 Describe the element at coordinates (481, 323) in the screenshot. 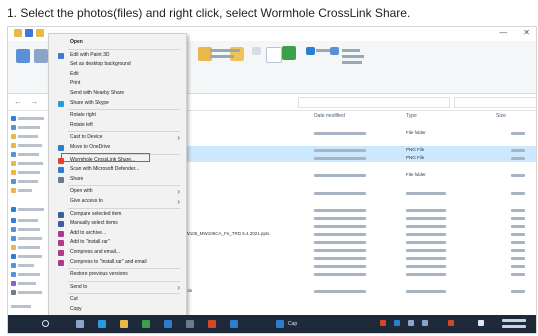

I see `network-icon` at that location.